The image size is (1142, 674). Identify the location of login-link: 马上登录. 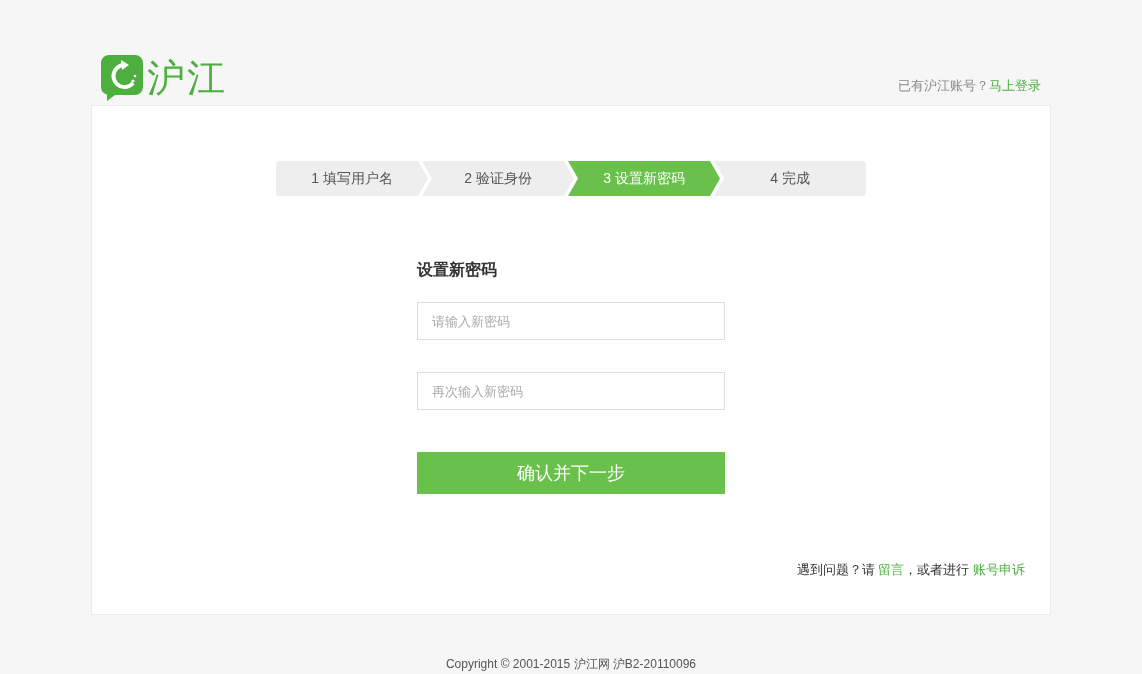
(1015, 85).